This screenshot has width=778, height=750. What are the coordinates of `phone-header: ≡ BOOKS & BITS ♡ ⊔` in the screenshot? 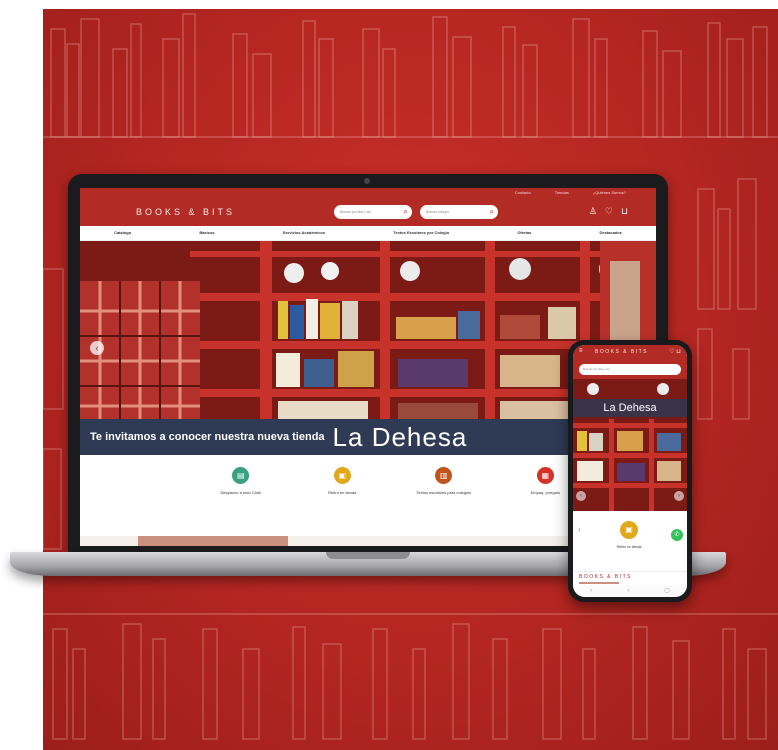 It's located at (630, 353).